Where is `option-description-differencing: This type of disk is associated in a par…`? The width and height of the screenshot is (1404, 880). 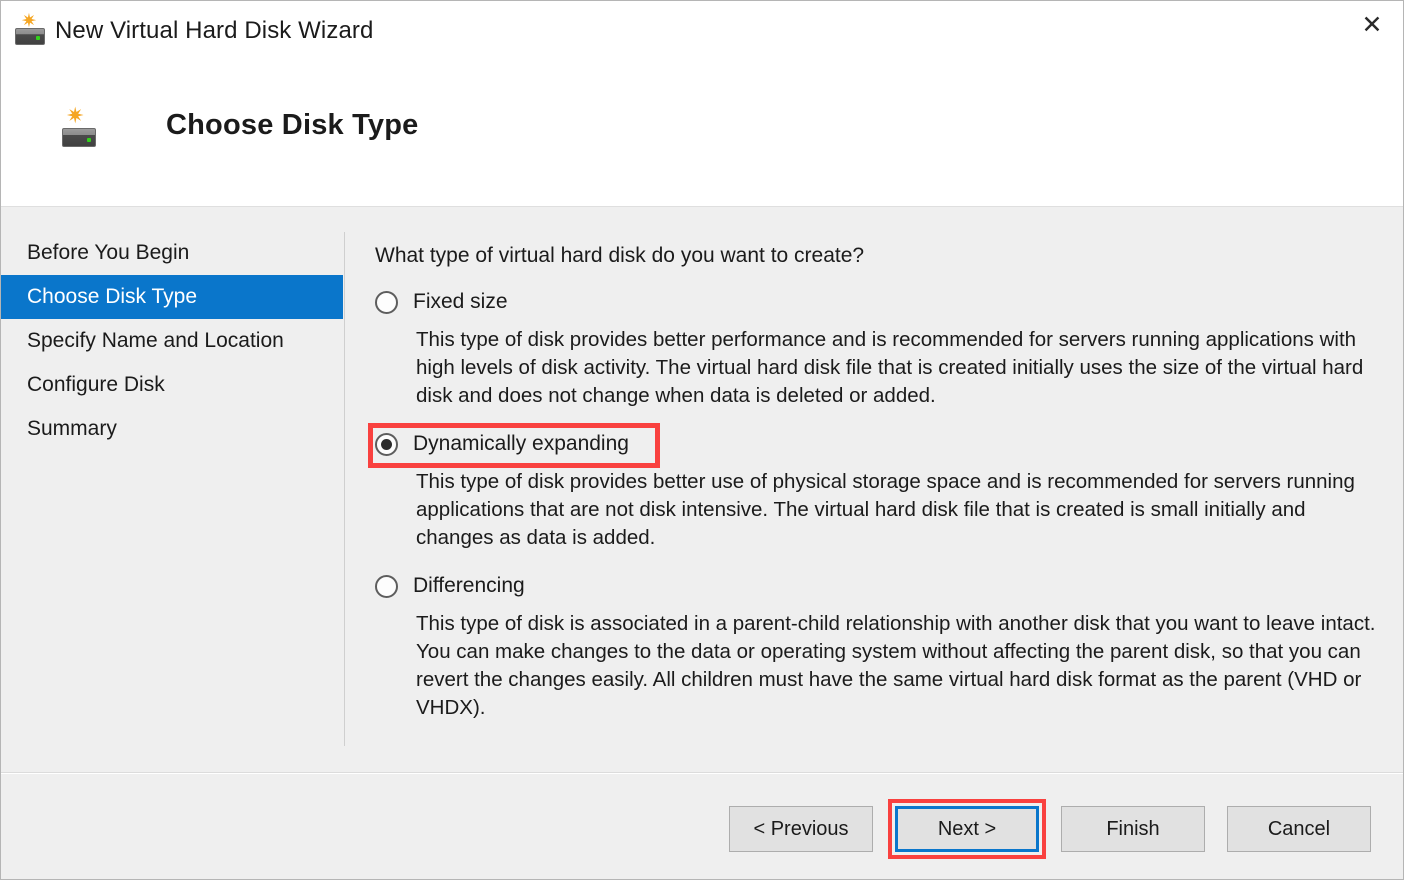
option-description-differencing: This type of disk is associated in a par… is located at coordinates (896, 665).